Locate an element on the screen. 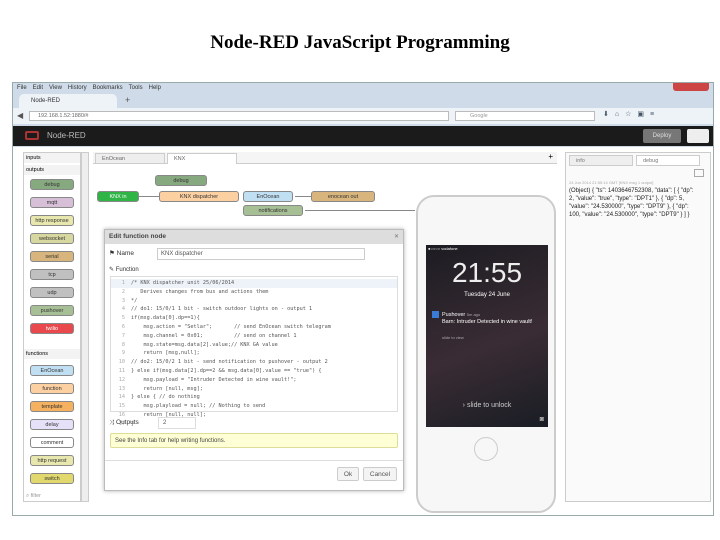 Image resolution: width=720 pixels, height=540 pixels. close-icon: ✕ is located at coordinates (396, 237).